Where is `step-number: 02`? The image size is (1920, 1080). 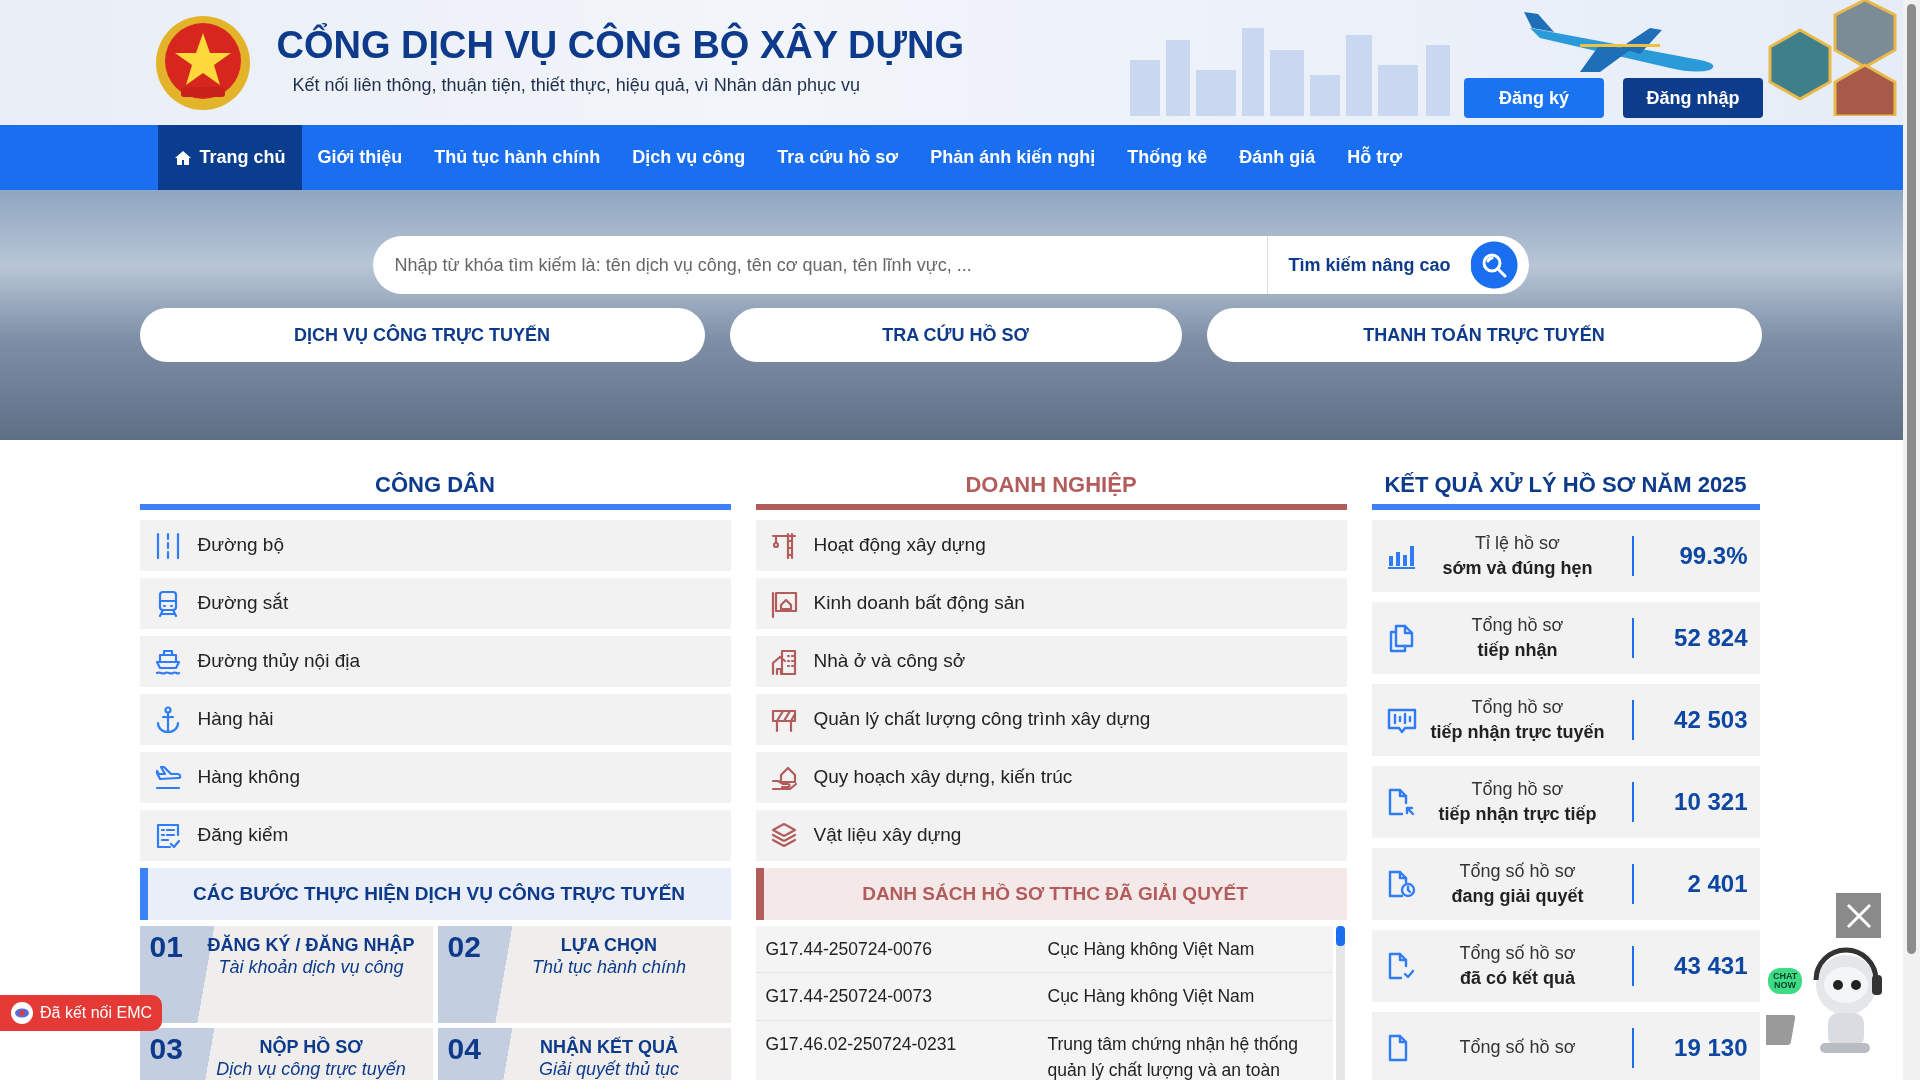
step-number: 02 is located at coordinates (464, 948).